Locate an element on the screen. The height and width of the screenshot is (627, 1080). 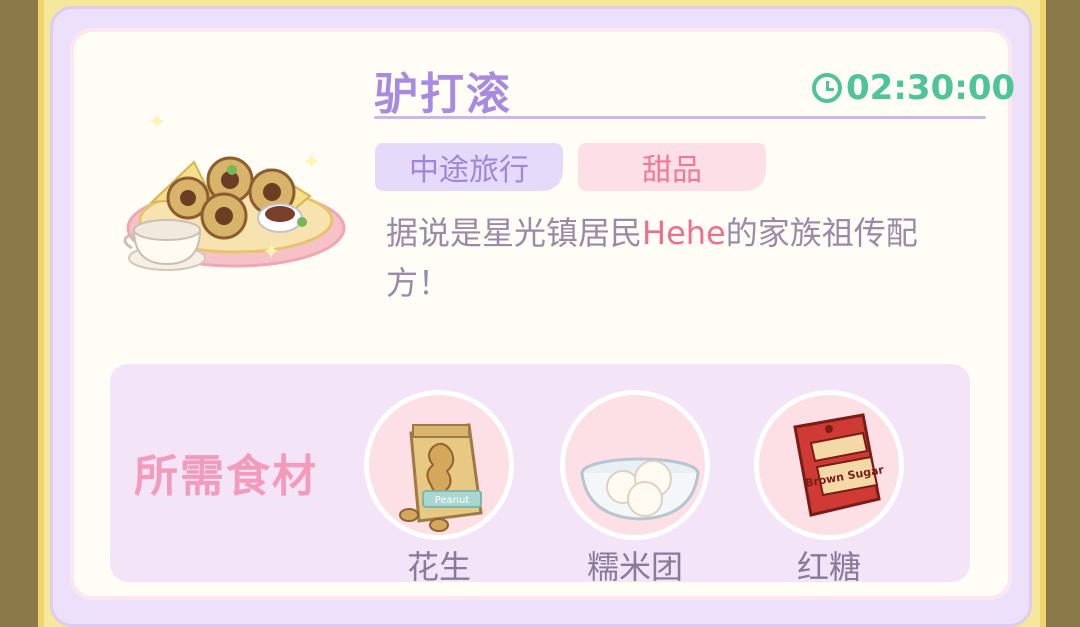
ingredient-name: 红糖 is located at coordinates (828, 567).